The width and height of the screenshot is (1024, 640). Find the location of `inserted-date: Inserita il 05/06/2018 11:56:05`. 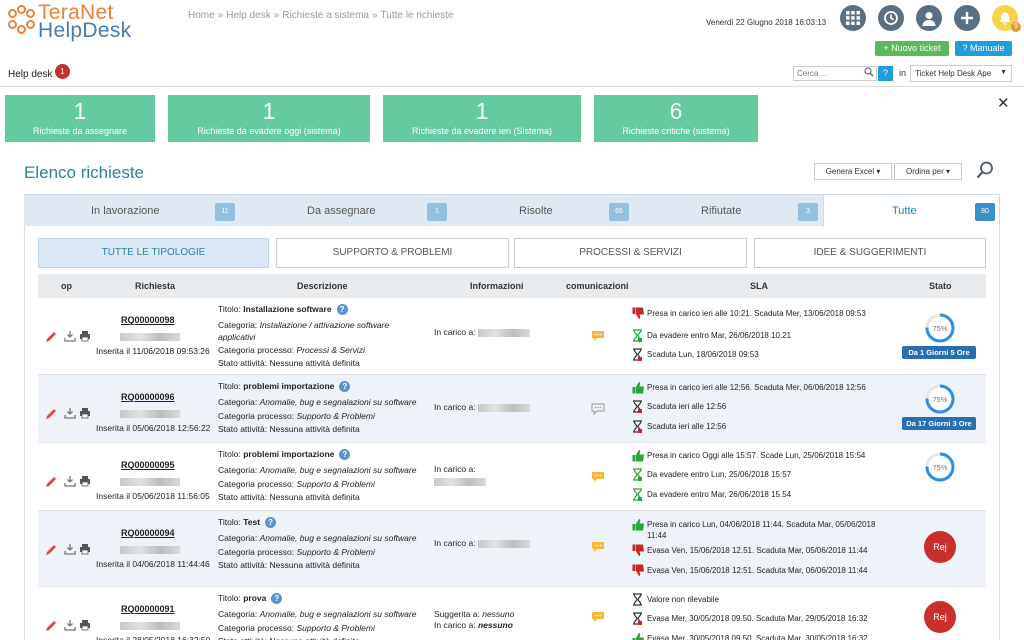

inserted-date: Inserita il 05/06/2018 11:56:05 is located at coordinates (153, 496).